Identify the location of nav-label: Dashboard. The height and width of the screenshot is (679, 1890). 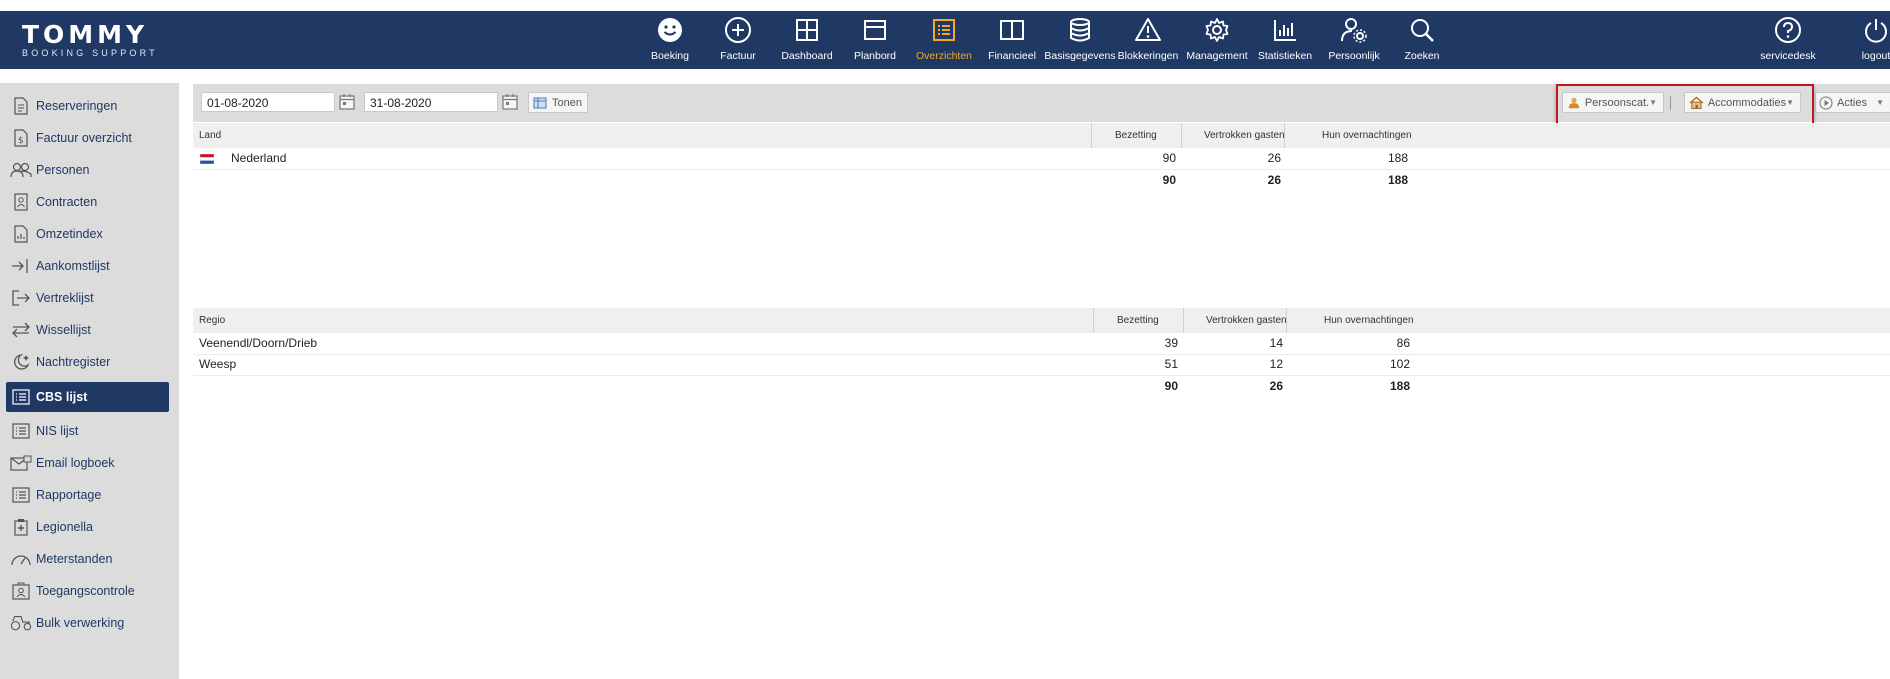
(807, 56).